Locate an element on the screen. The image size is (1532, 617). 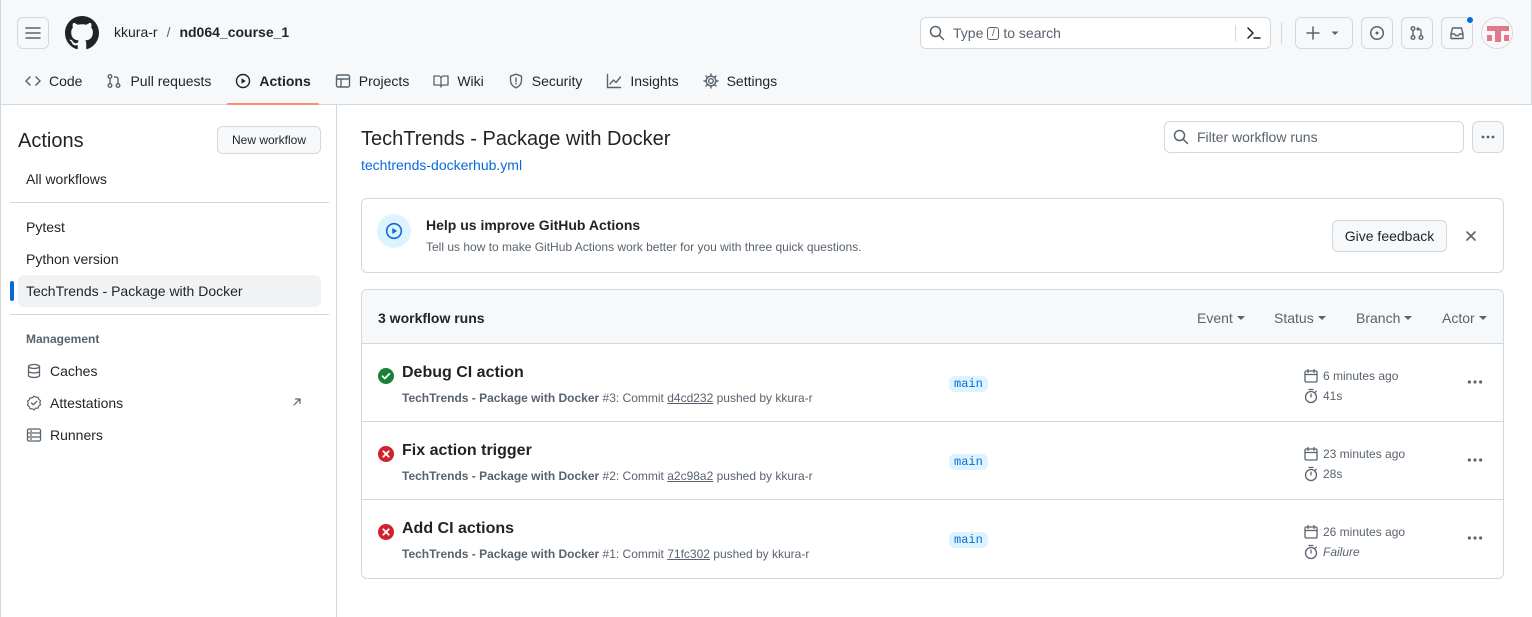
database-icon is located at coordinates (34, 371).